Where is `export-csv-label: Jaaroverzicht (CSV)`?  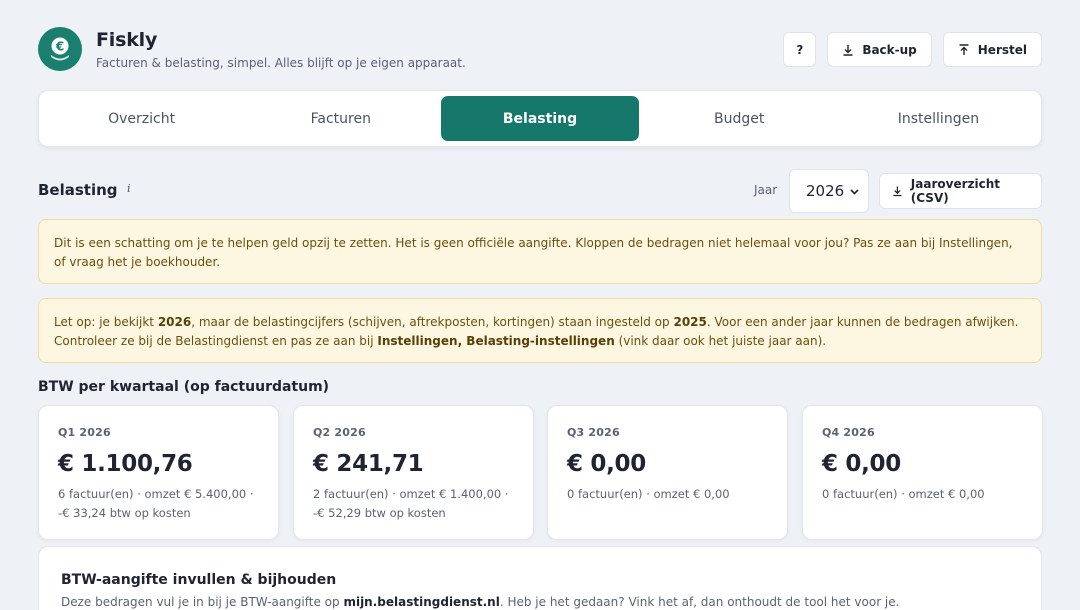 export-csv-label: Jaaroverzicht (CSV) is located at coordinates (955, 191).